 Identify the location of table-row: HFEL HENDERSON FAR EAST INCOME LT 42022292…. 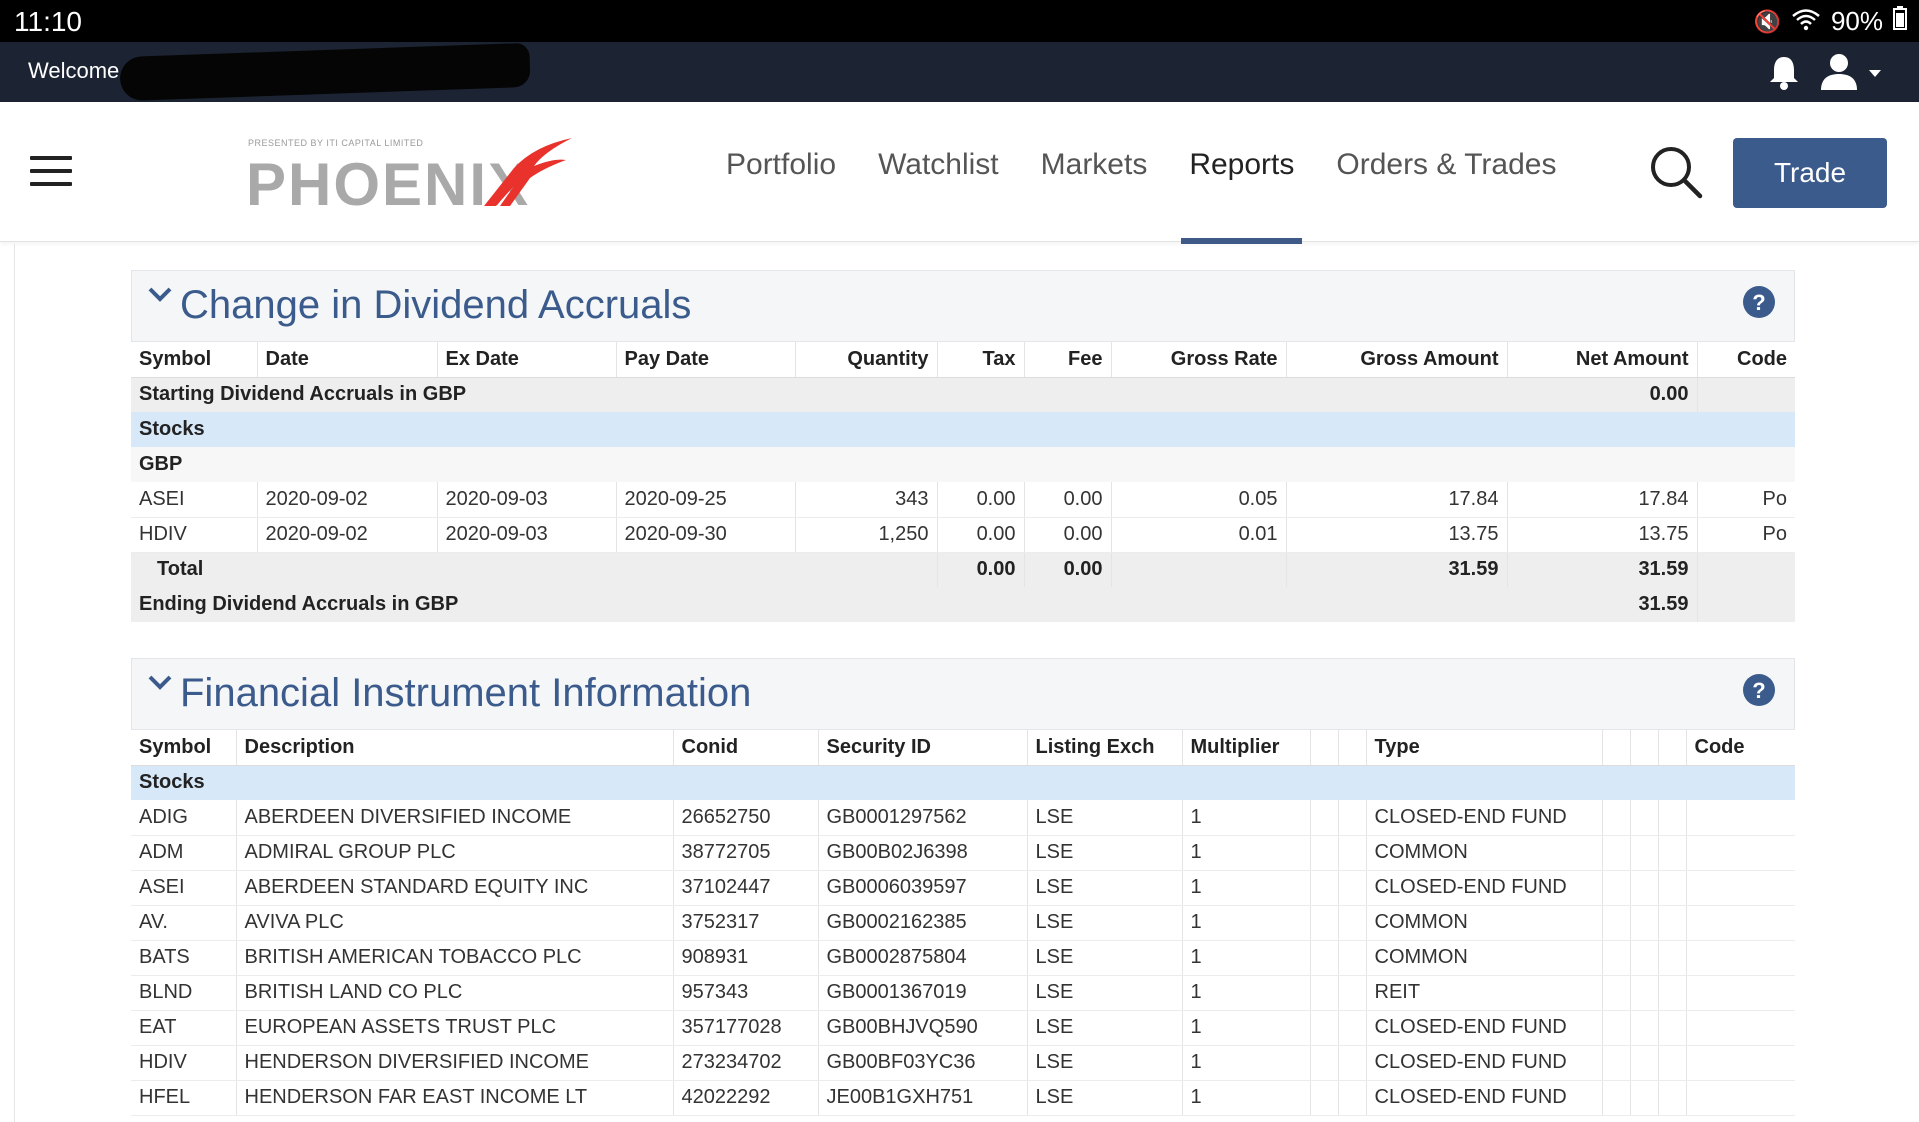
(963, 1098).